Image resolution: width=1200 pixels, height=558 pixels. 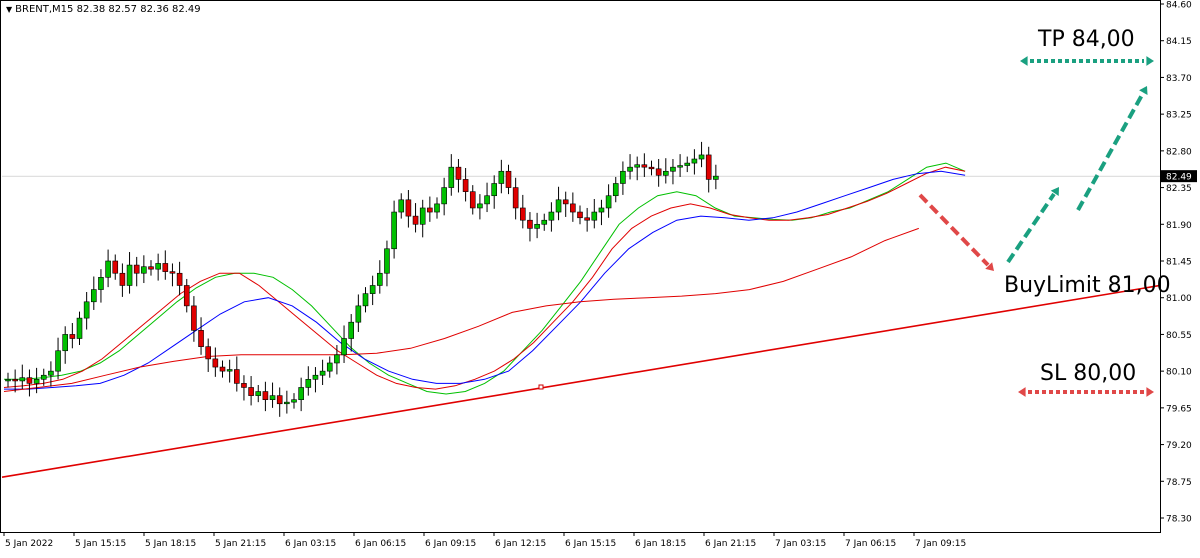 I want to click on y-tick-label: 78.75, so click(x=1179, y=483).